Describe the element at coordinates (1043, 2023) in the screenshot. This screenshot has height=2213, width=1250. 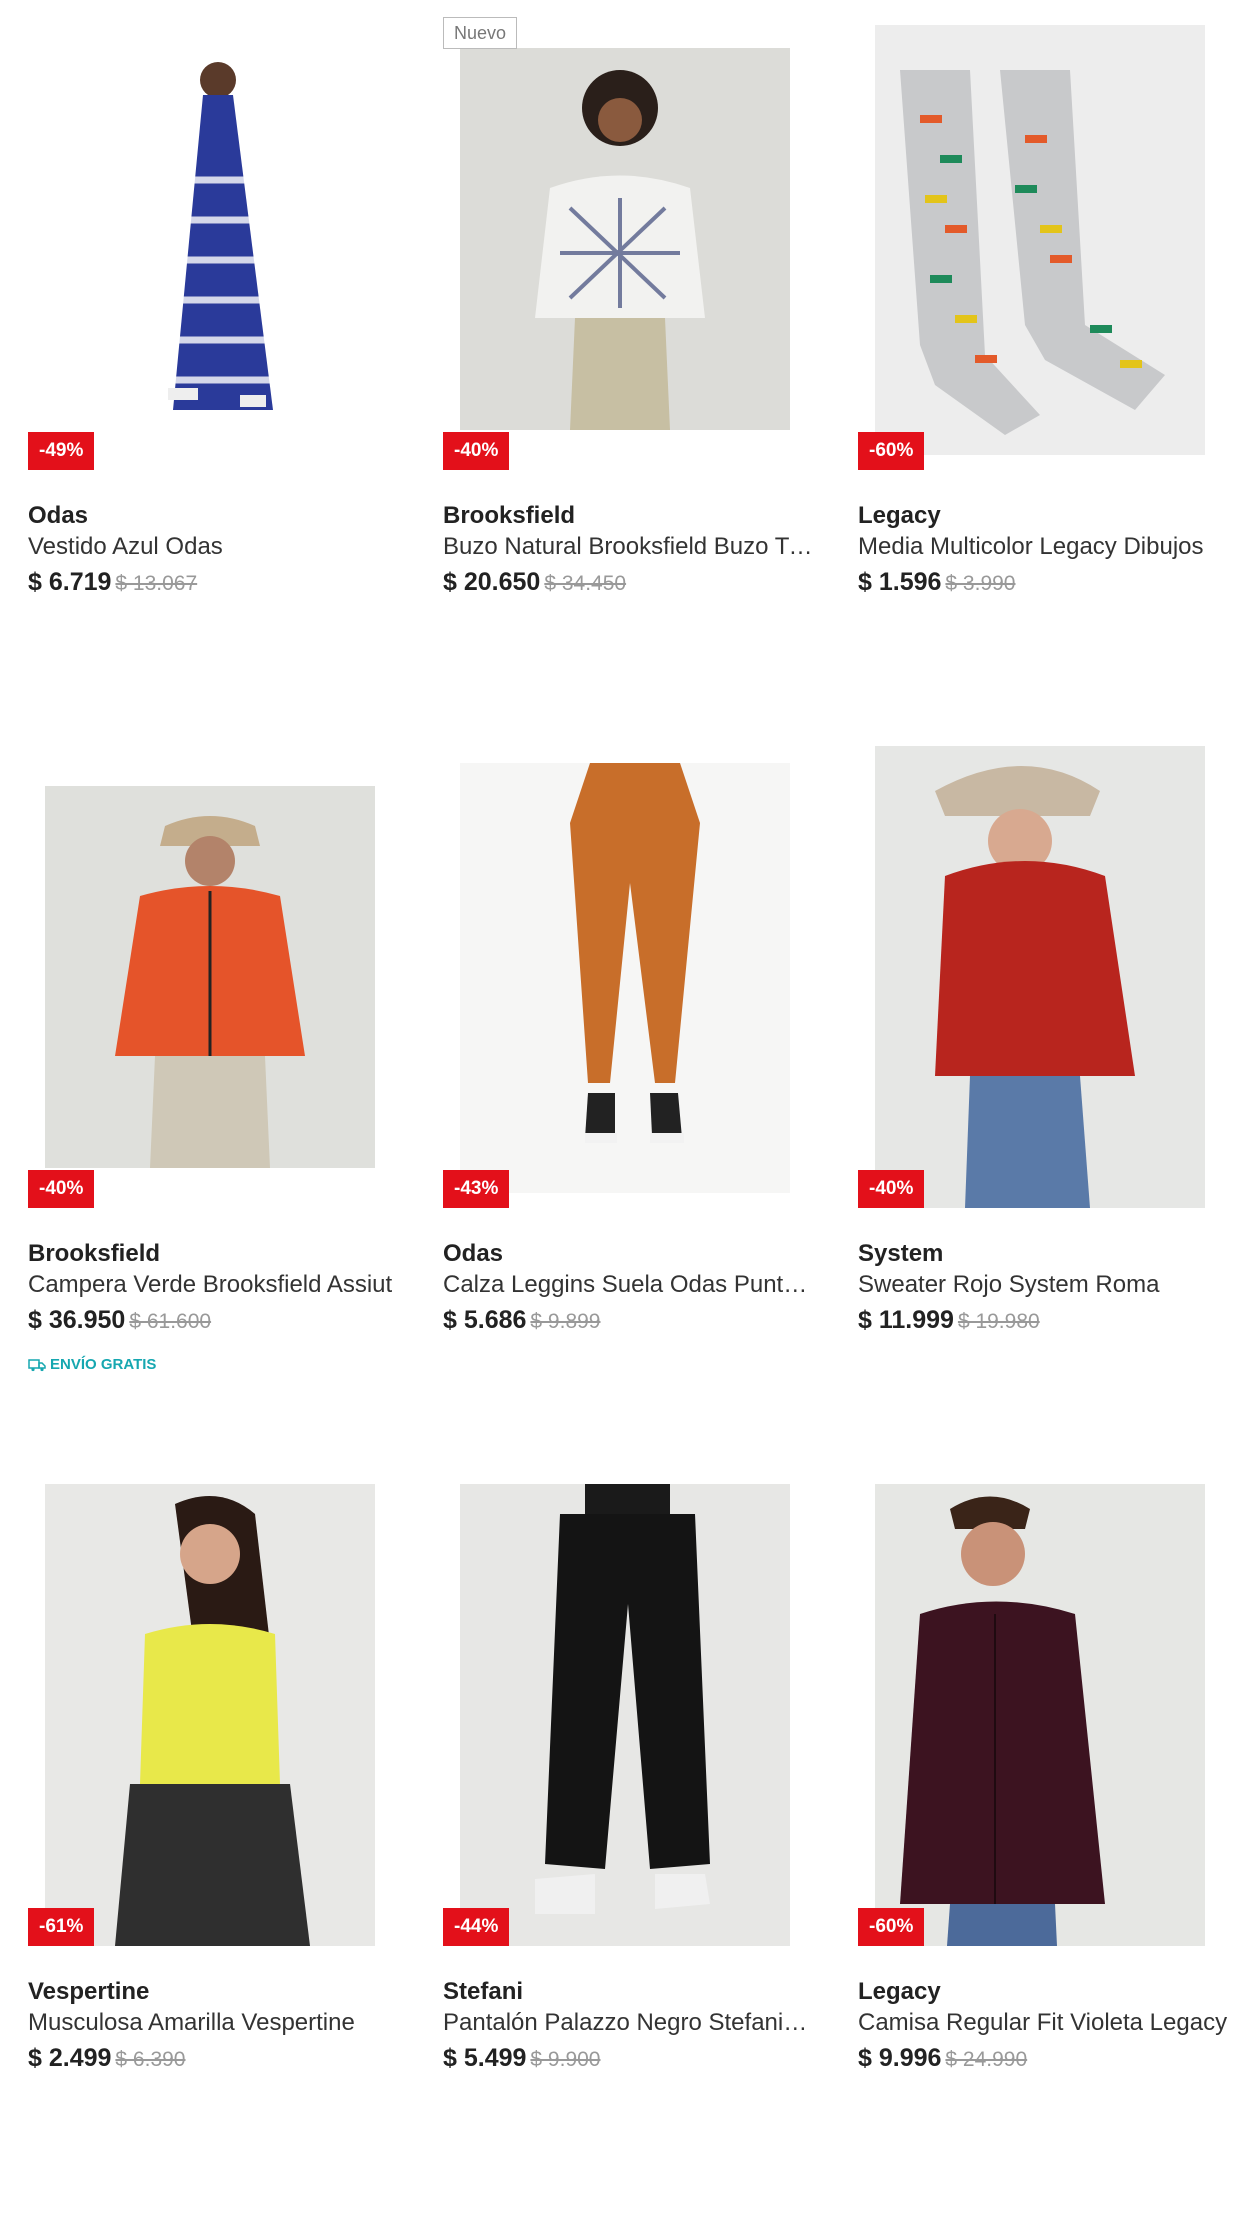
I see `product-name: Camisa Regular Fit Violeta Legacy` at that location.